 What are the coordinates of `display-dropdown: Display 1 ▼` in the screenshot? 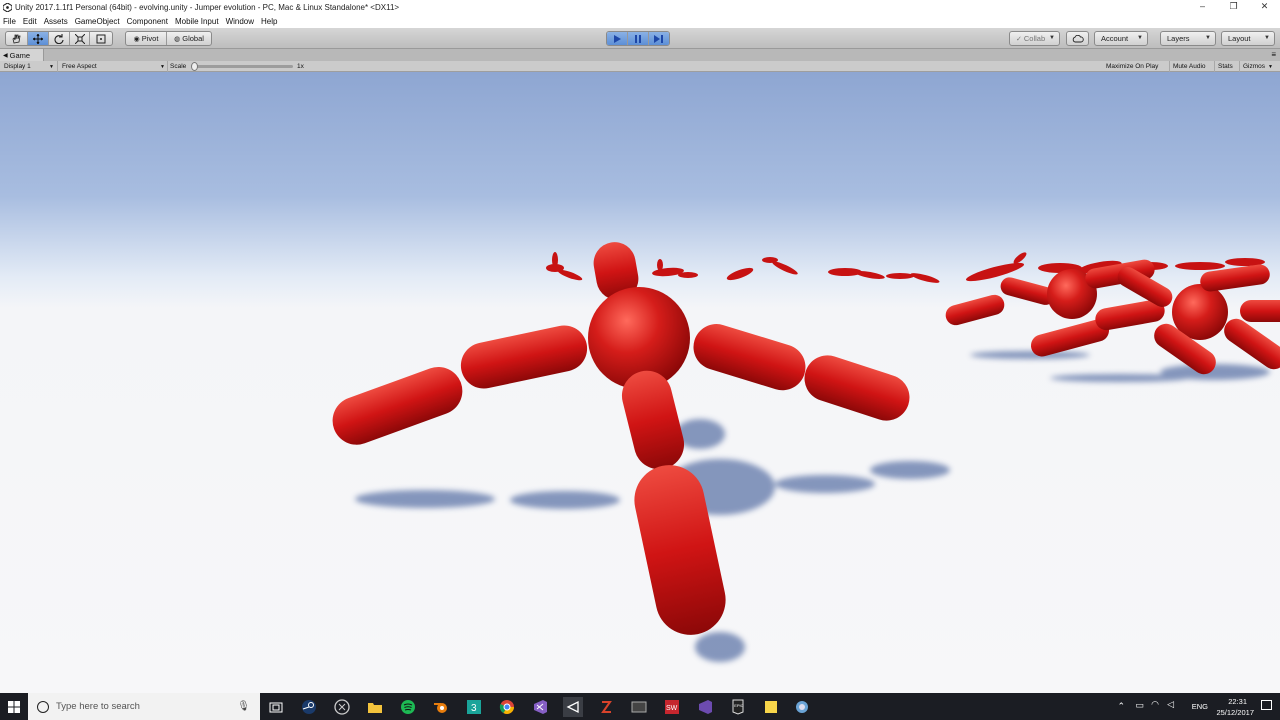 It's located at (29, 66).